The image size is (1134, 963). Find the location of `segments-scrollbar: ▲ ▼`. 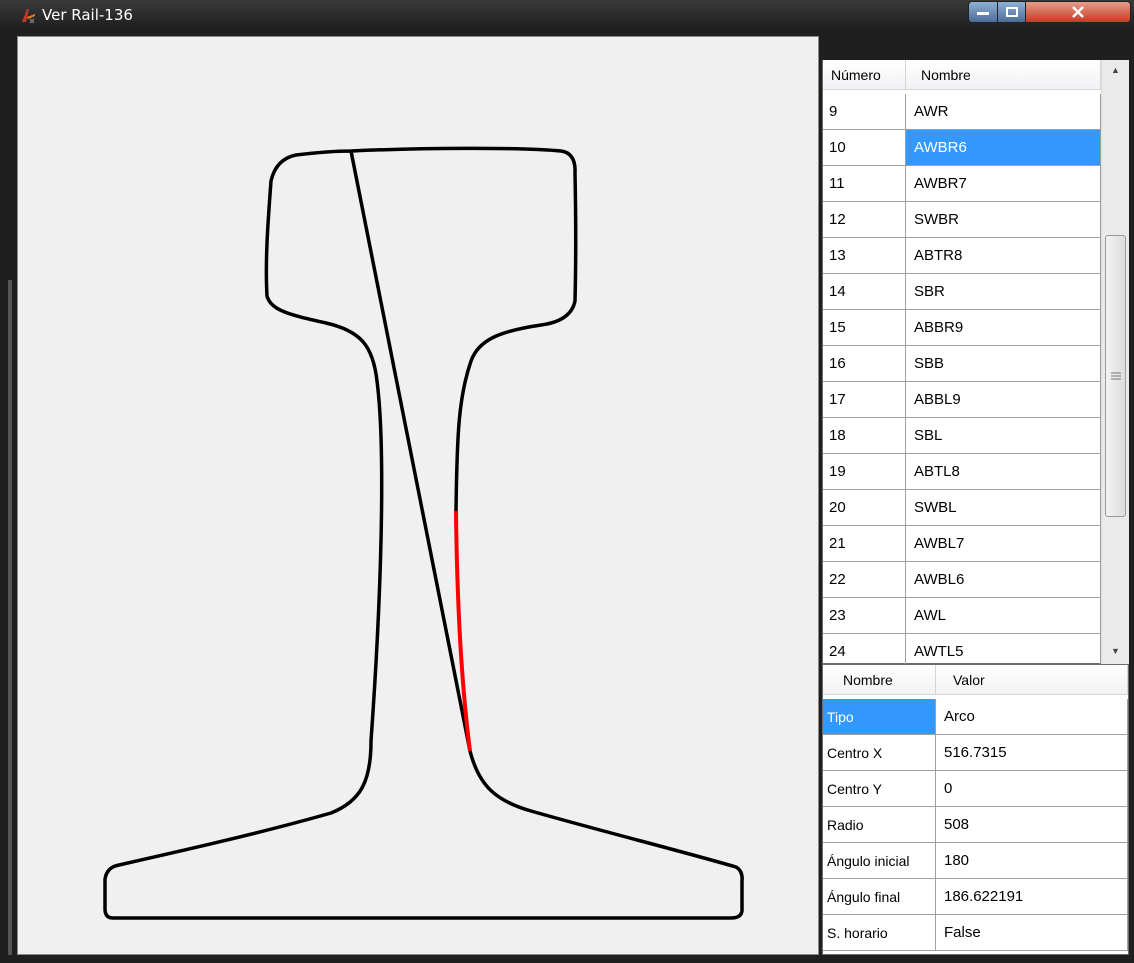

segments-scrollbar: ▲ ▼ is located at coordinates (1115, 362).